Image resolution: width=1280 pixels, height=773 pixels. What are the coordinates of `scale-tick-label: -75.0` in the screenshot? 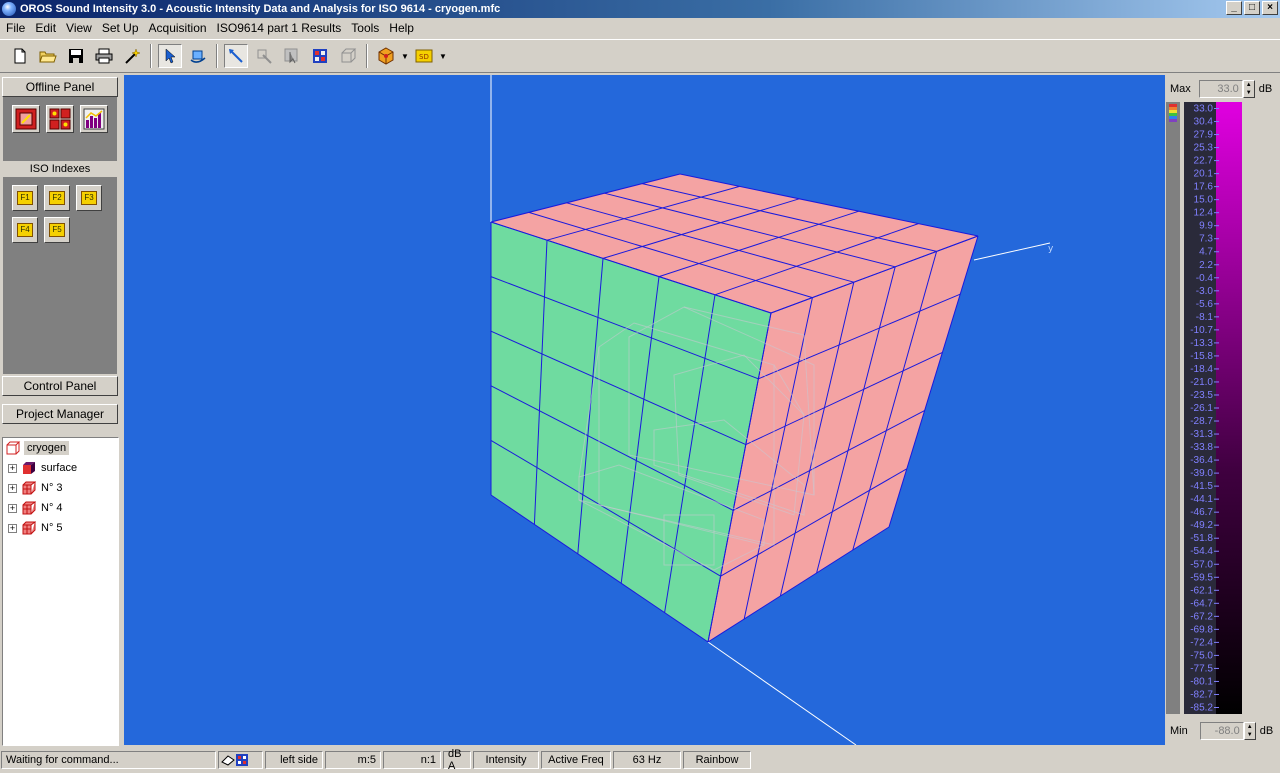 It's located at (1201, 655).